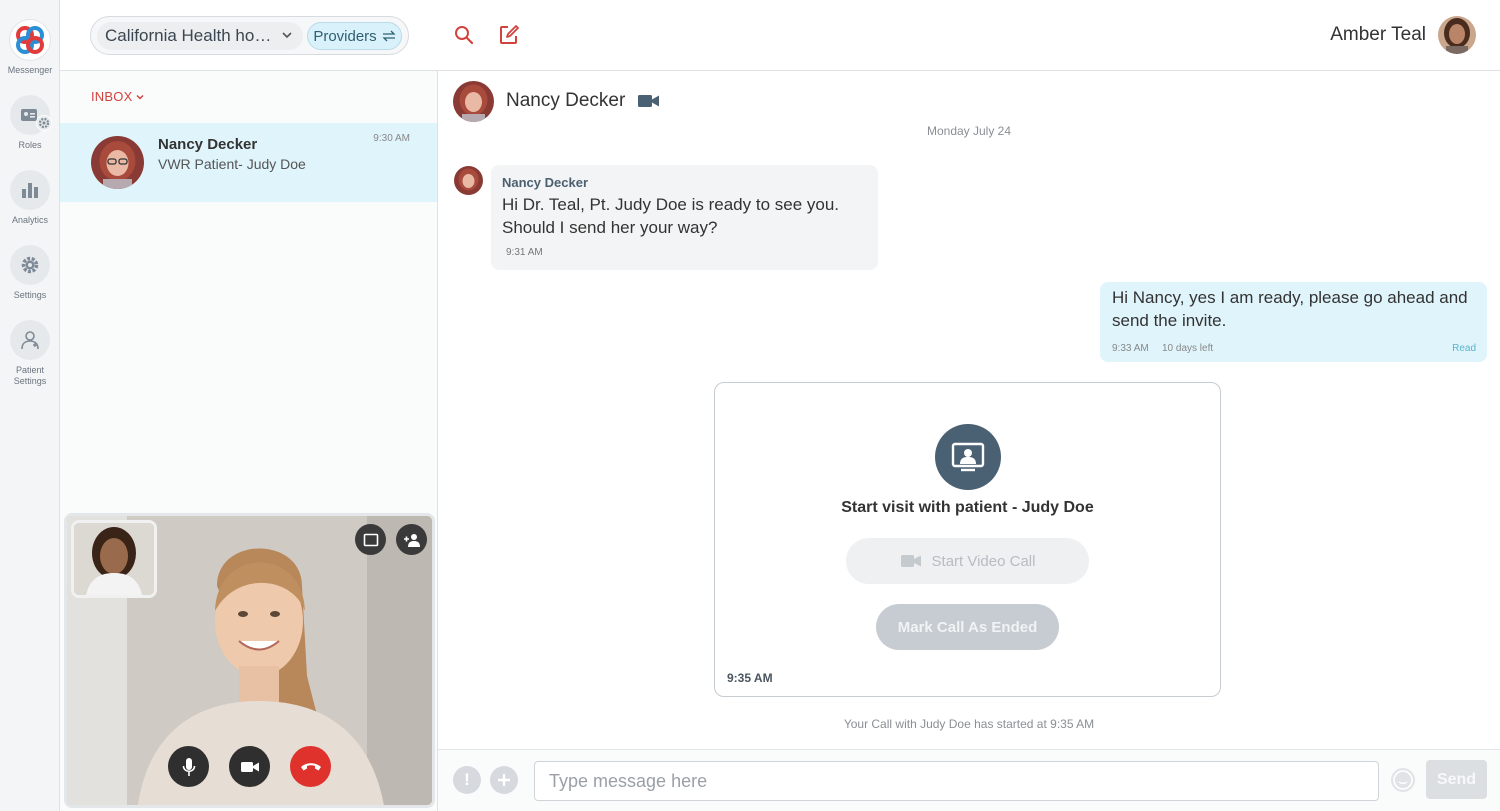 The width and height of the screenshot is (1500, 811). Describe the element at coordinates (345, 36) in the screenshot. I see `providers-label: Providers` at that location.